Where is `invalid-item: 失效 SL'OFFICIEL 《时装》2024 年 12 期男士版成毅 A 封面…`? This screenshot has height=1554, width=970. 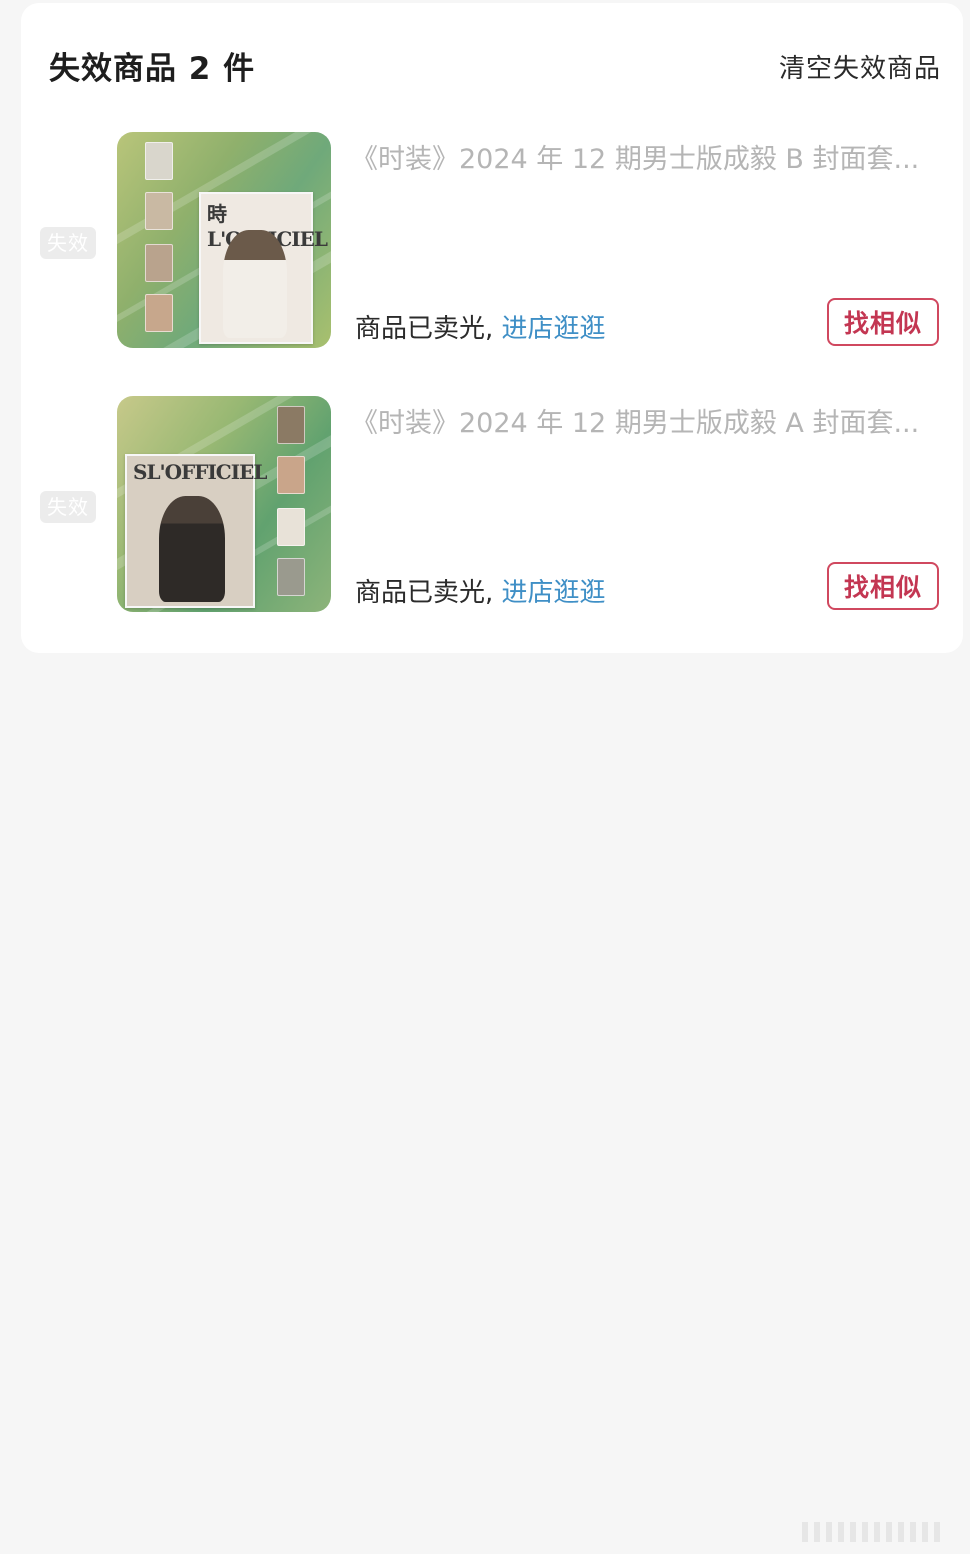
invalid-item: 失效 SL'OFFICIEL 《时装》2024 年 12 期男士版成毅 A 封面… is located at coordinates (492, 505).